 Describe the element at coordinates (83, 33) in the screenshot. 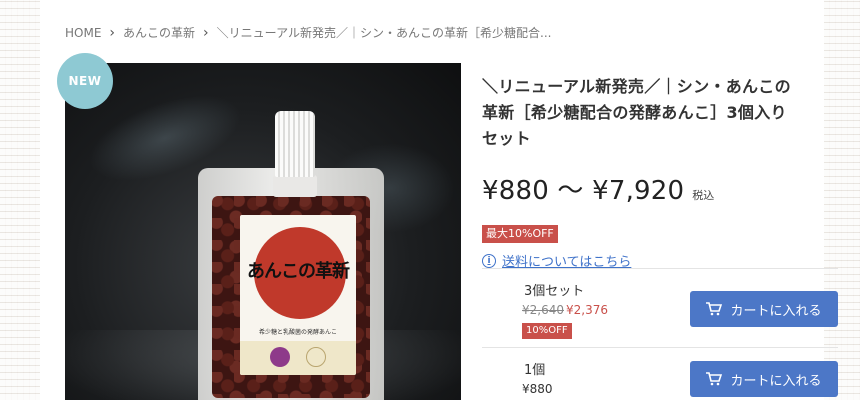

I see `breadcrumb-home: HOME` at that location.